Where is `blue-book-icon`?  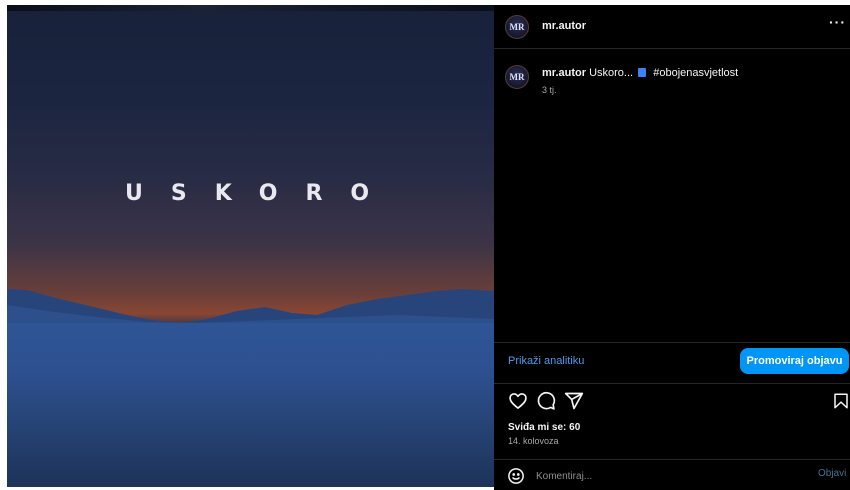
blue-book-icon is located at coordinates (642, 72).